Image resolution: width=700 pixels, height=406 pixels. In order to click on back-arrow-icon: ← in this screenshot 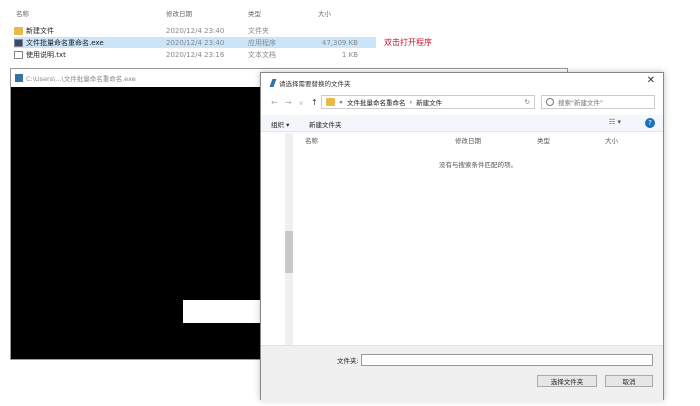, I will do `click(274, 102)`.